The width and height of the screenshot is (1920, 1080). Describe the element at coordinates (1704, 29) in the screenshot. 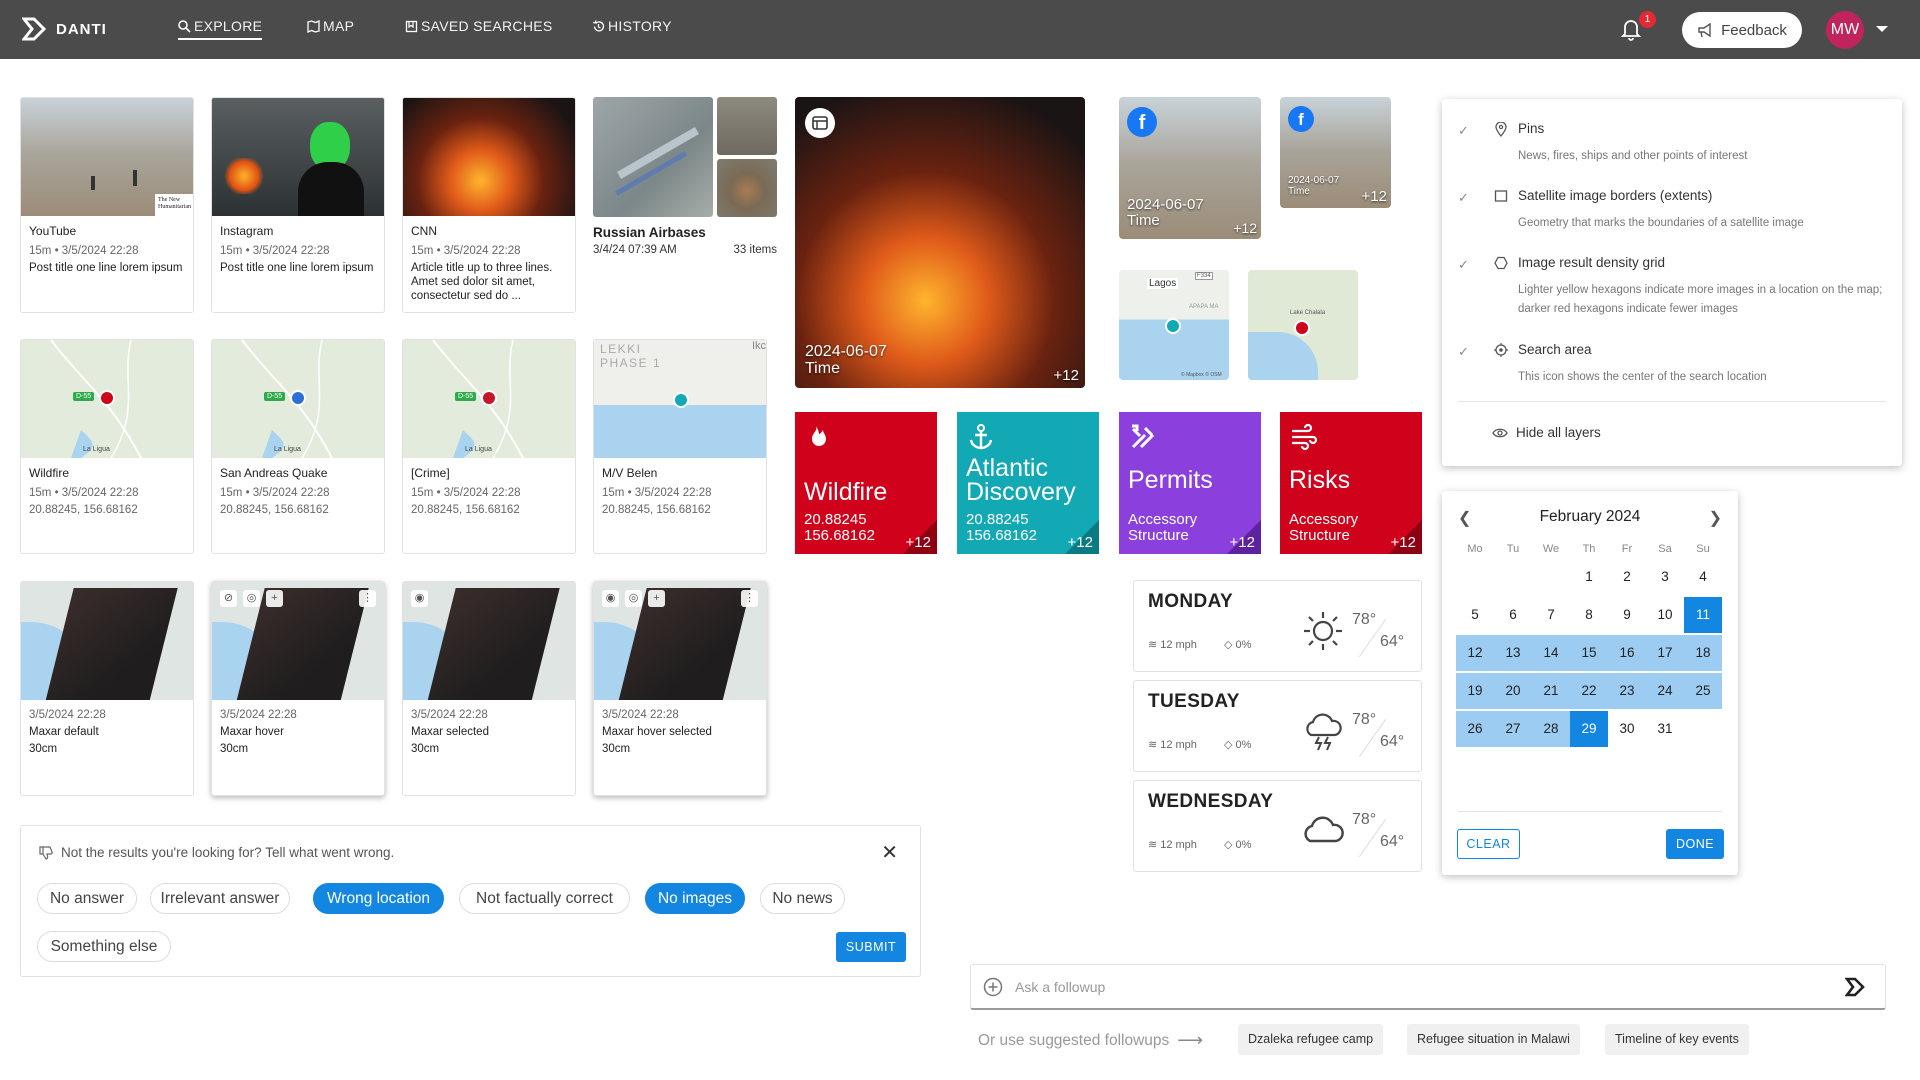

I see `megaphone-icon` at that location.